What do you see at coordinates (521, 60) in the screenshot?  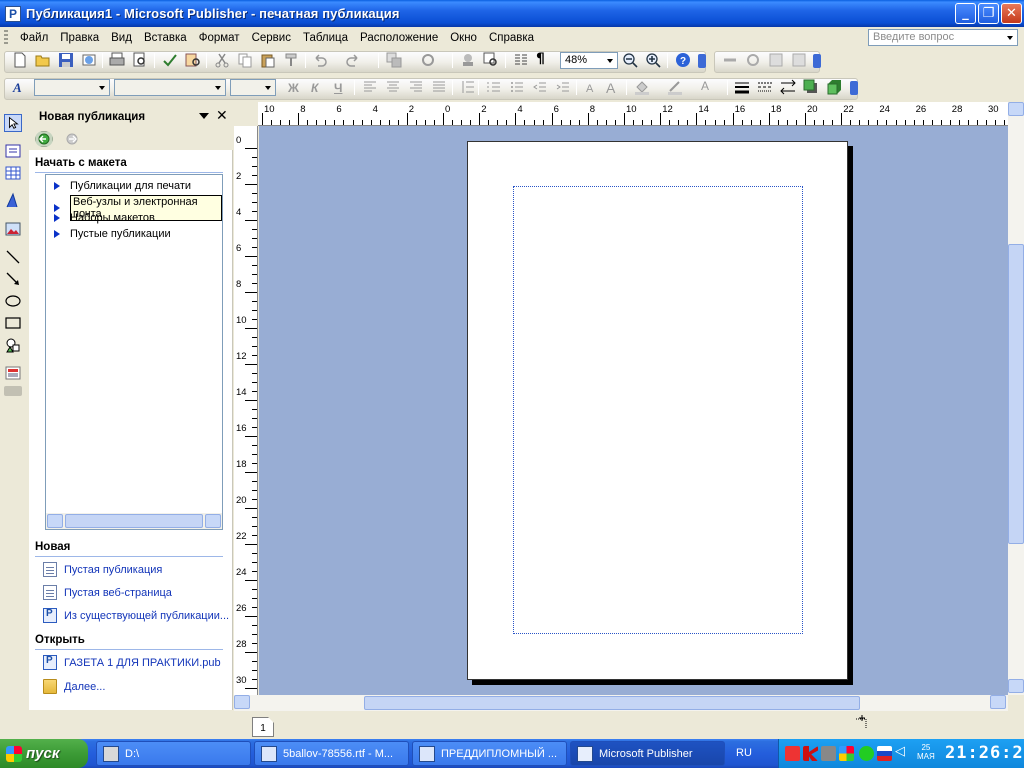 I see `text-columns-icon` at bounding box center [521, 60].